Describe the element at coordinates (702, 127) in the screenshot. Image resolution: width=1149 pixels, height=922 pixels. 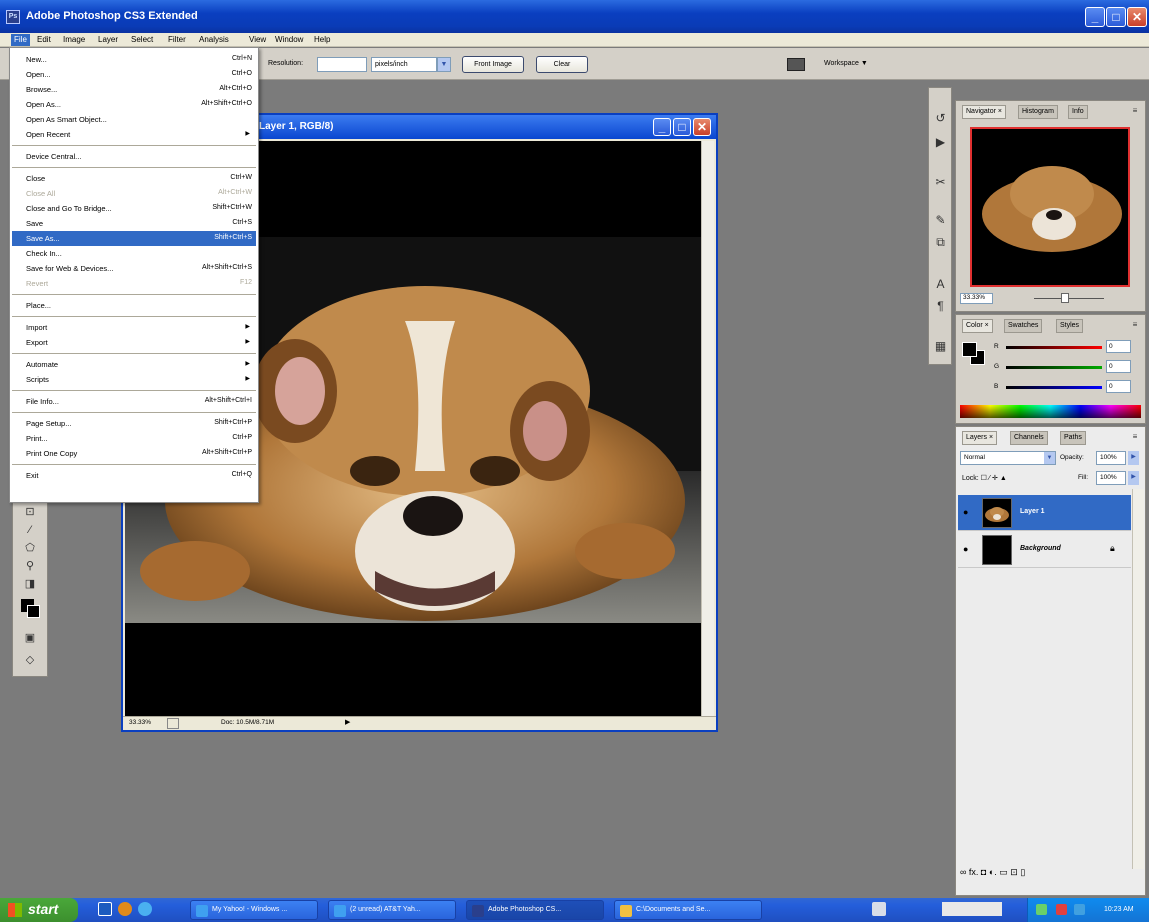
I see `doc-close-button: ✕` at that location.